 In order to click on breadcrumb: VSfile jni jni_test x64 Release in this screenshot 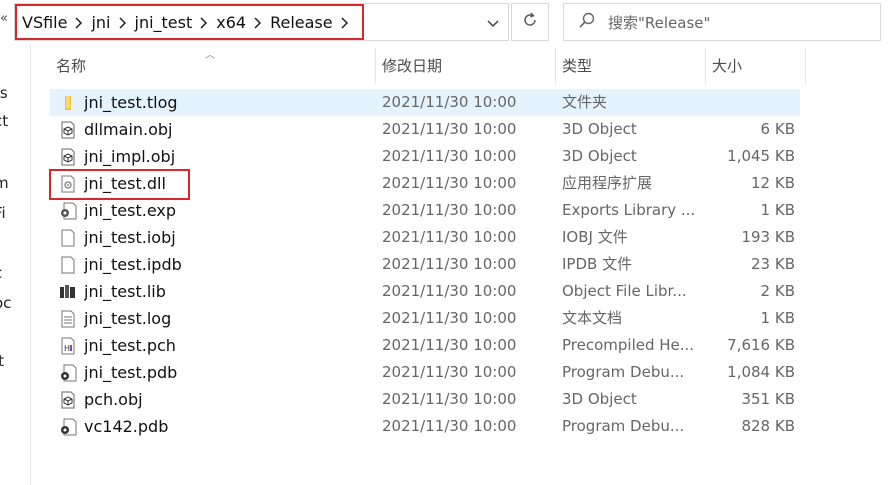, I will do `click(189, 22)`.